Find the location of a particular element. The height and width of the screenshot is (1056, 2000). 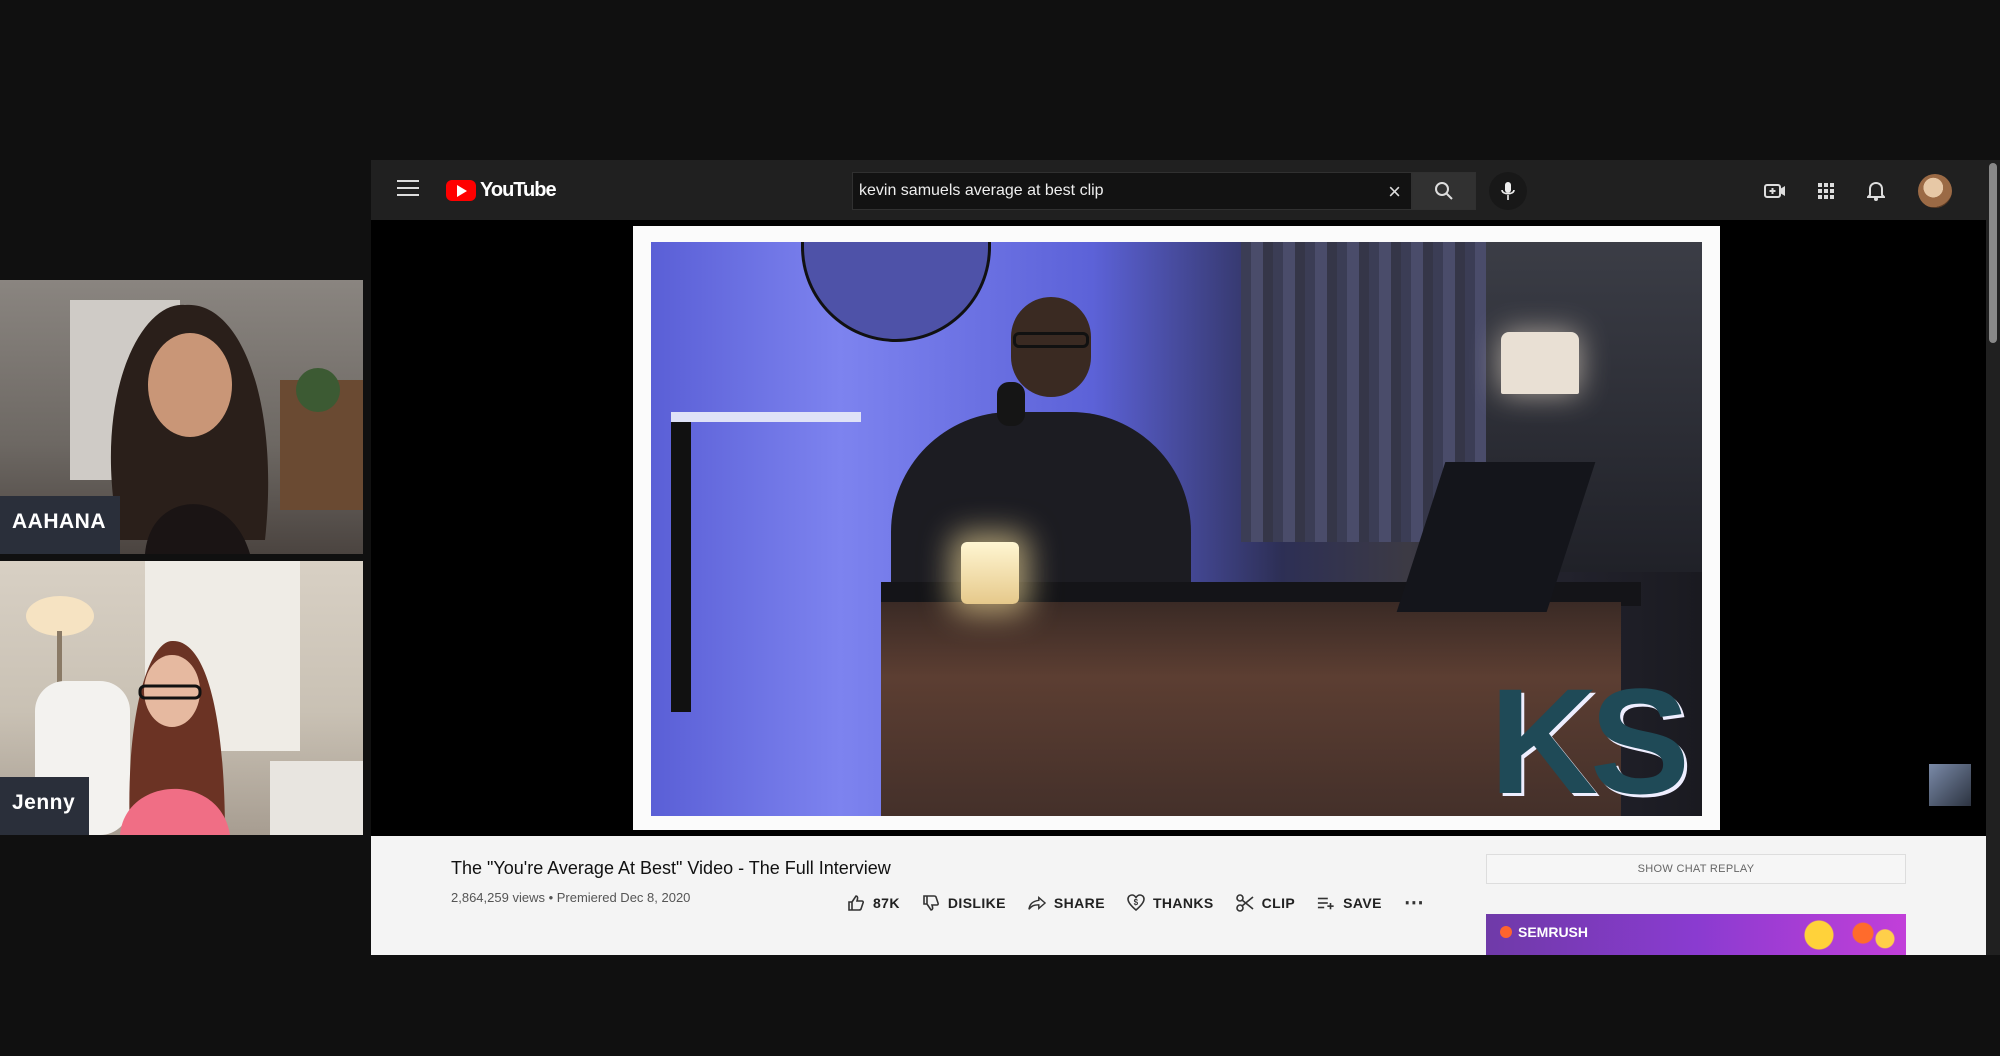

save-button: SAVE is located at coordinates (1349, 903).